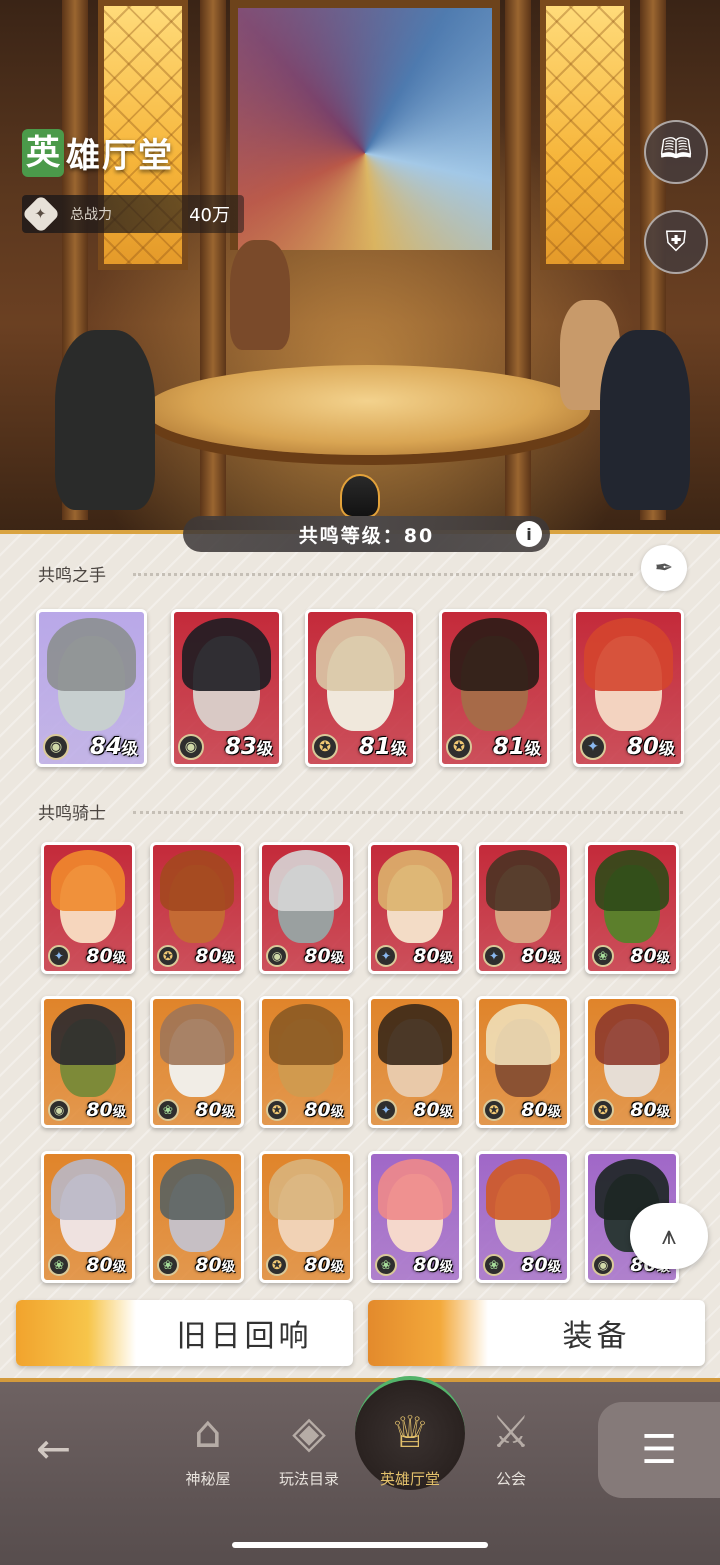  What do you see at coordinates (309, 1432) in the screenshot?
I see `catalog-icon: ◈` at bounding box center [309, 1432].